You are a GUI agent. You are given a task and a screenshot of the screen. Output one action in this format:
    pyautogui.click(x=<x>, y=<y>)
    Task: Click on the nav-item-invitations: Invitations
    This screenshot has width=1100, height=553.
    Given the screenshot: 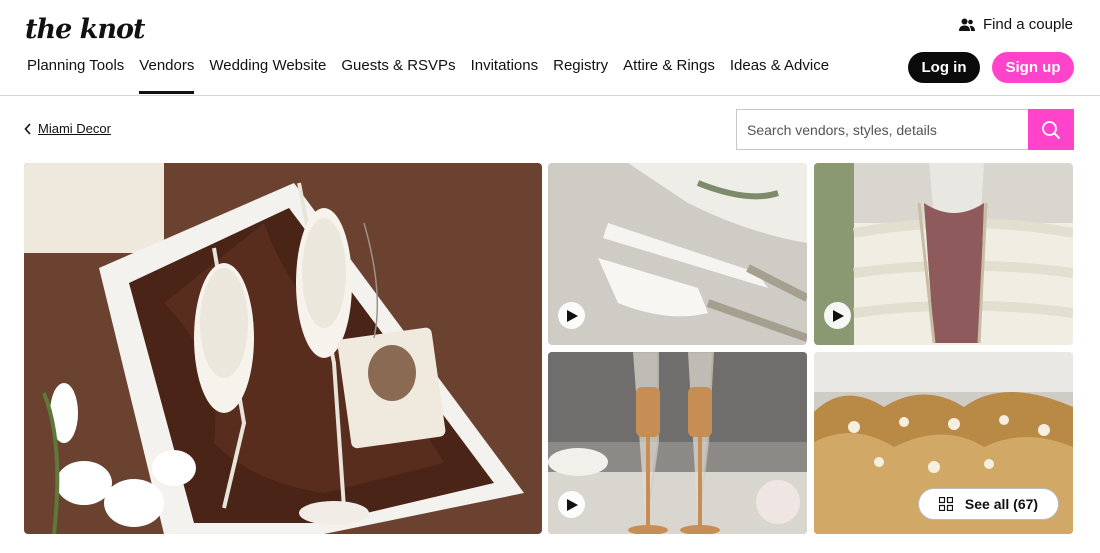 What is the action you would take?
    pyautogui.click(x=505, y=75)
    